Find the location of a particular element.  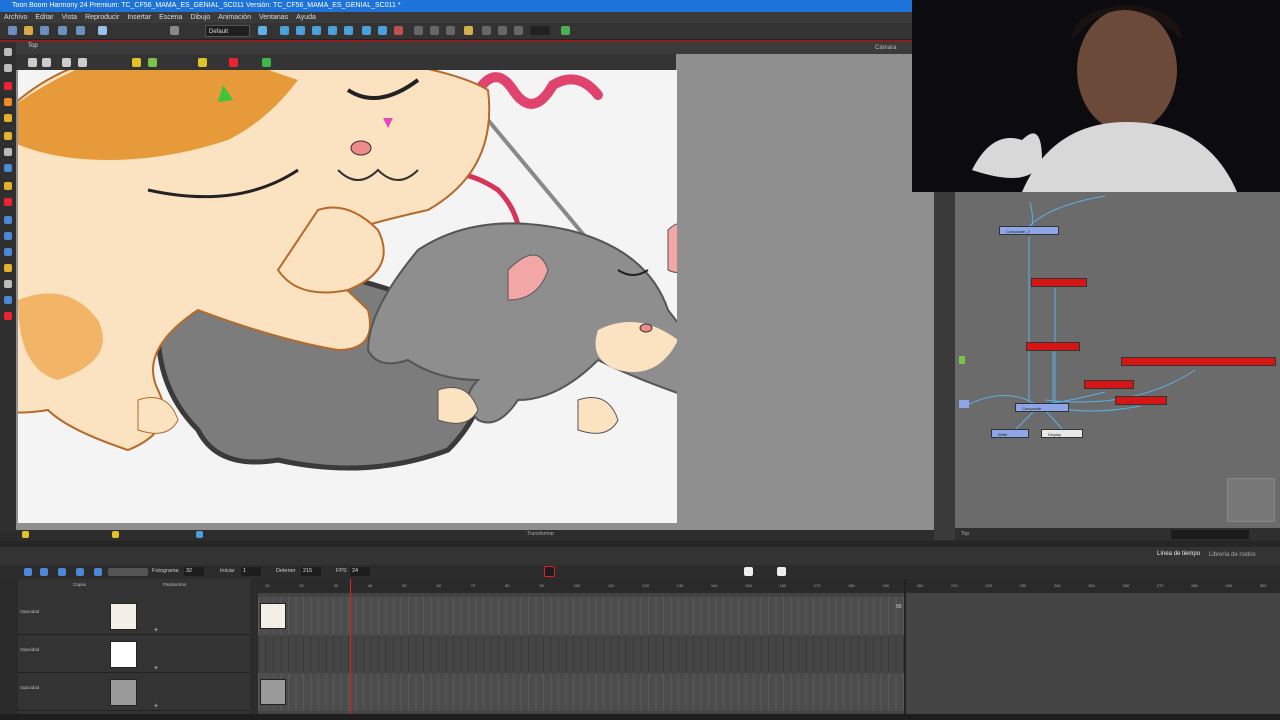

menu-escena: Escena is located at coordinates (170, 17).